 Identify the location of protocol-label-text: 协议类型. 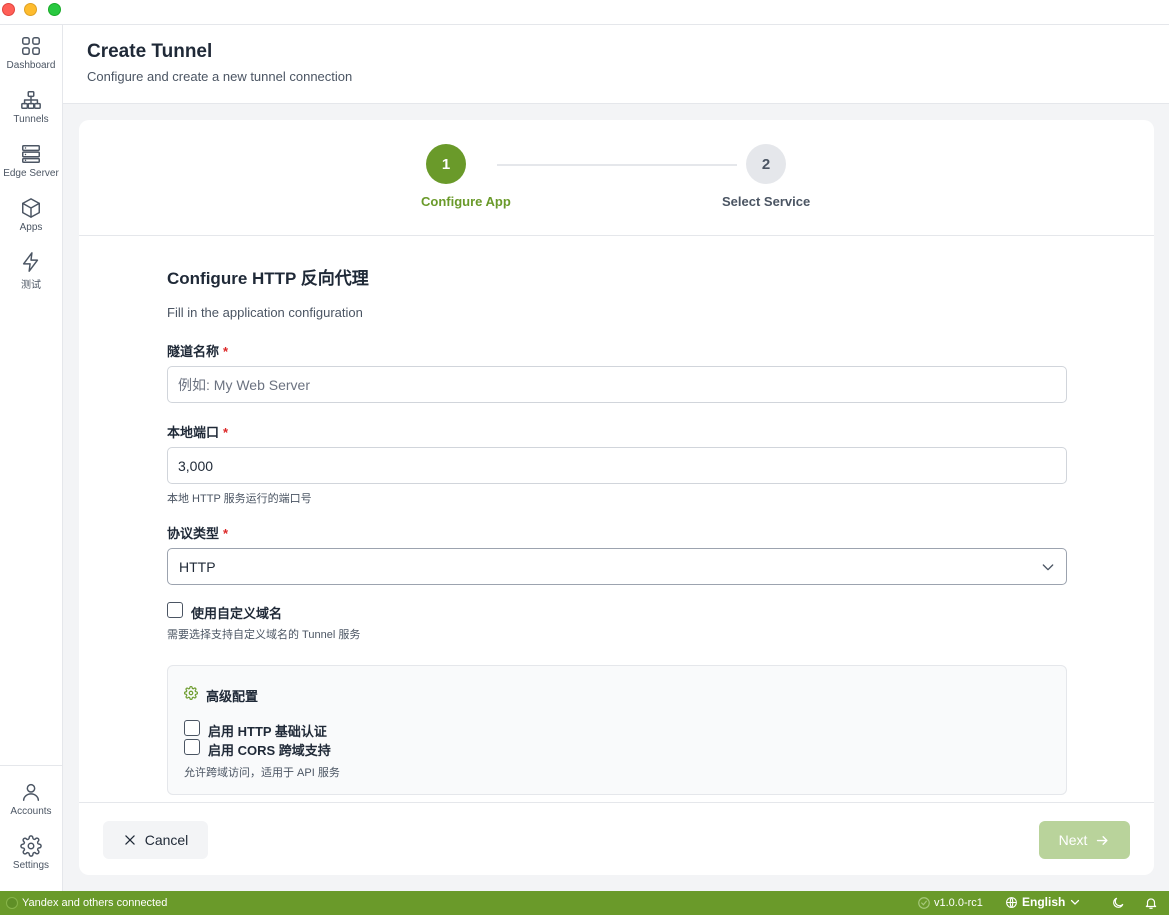
(193, 533).